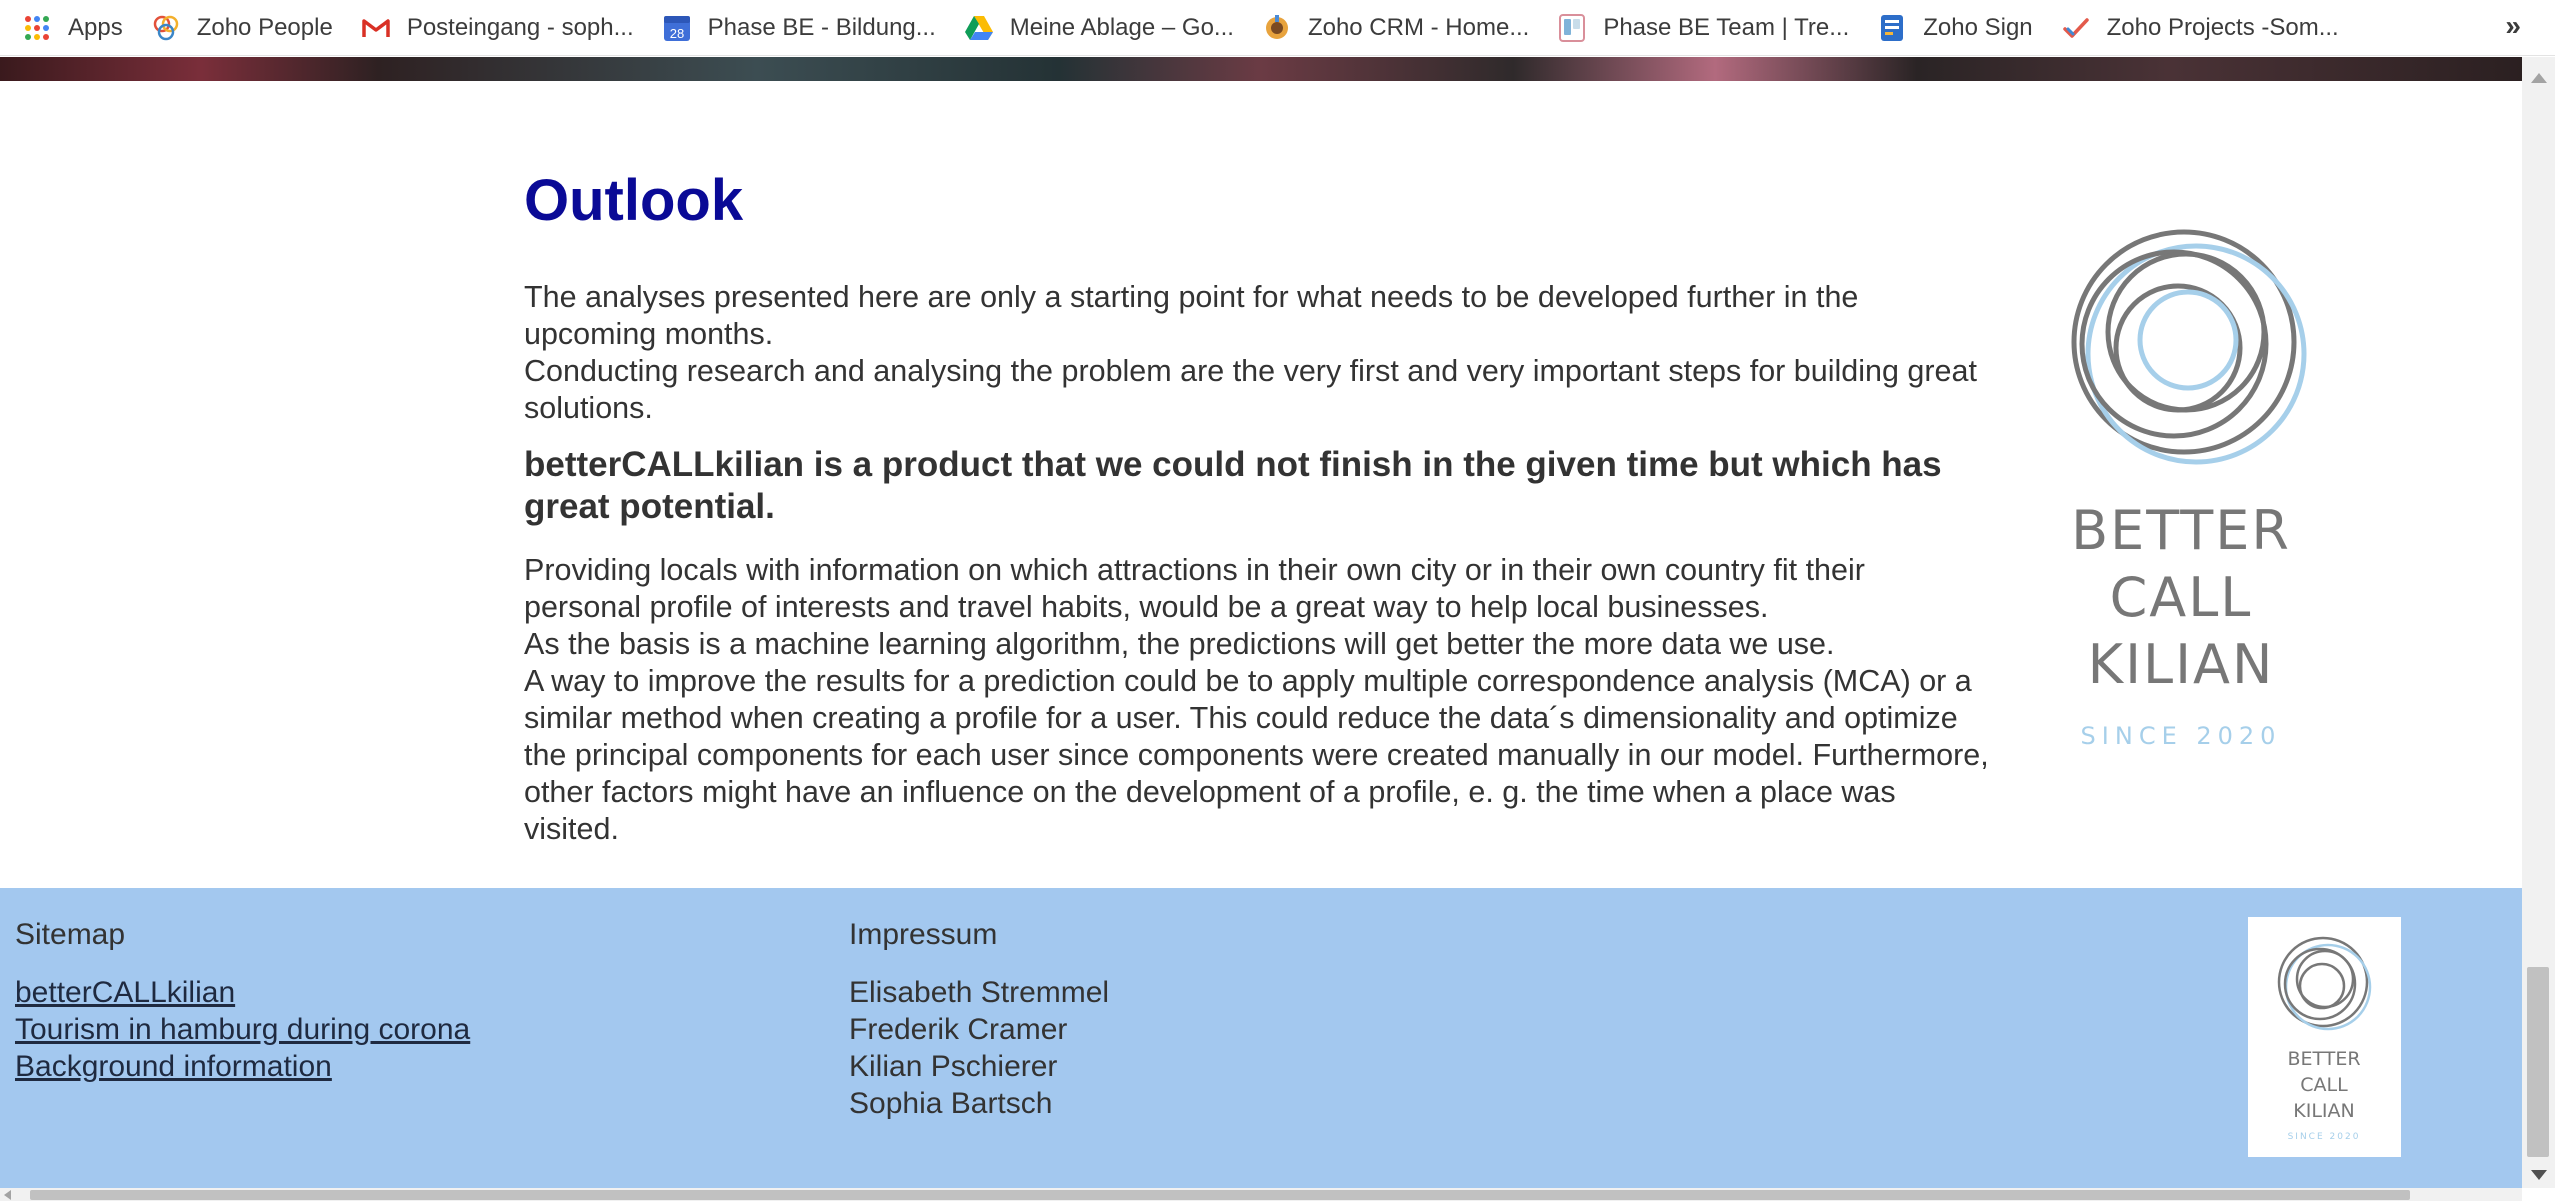 This screenshot has height=1201, width=2555. What do you see at coordinates (70, 934) in the screenshot?
I see `sitemap-heading: Sitemap` at bounding box center [70, 934].